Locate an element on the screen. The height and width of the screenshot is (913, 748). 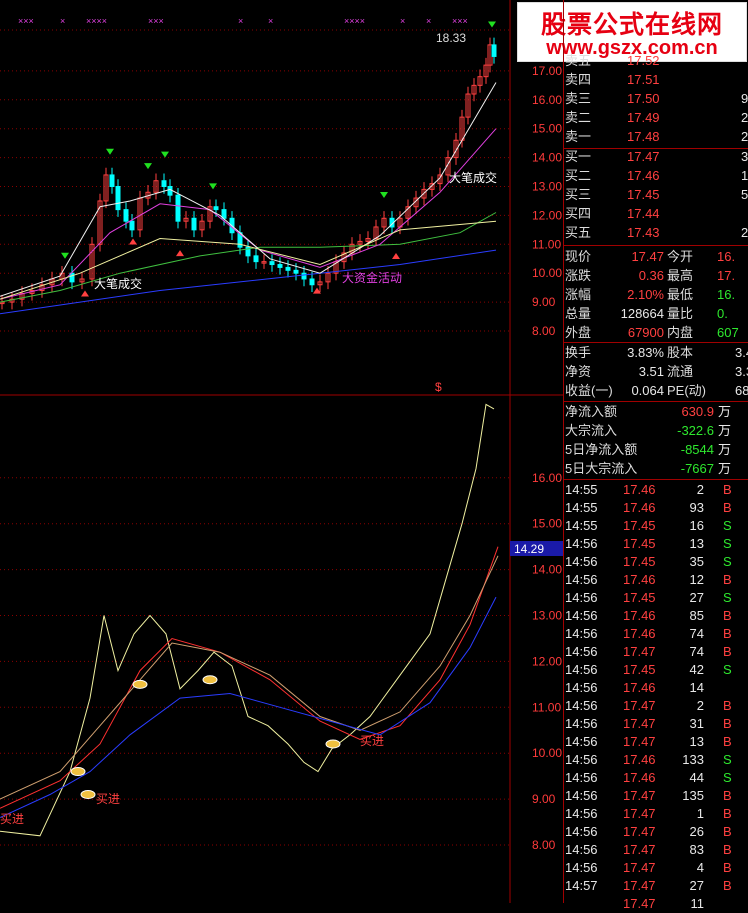
trade-row-cell: 85 is located at coordinates (696, 615).